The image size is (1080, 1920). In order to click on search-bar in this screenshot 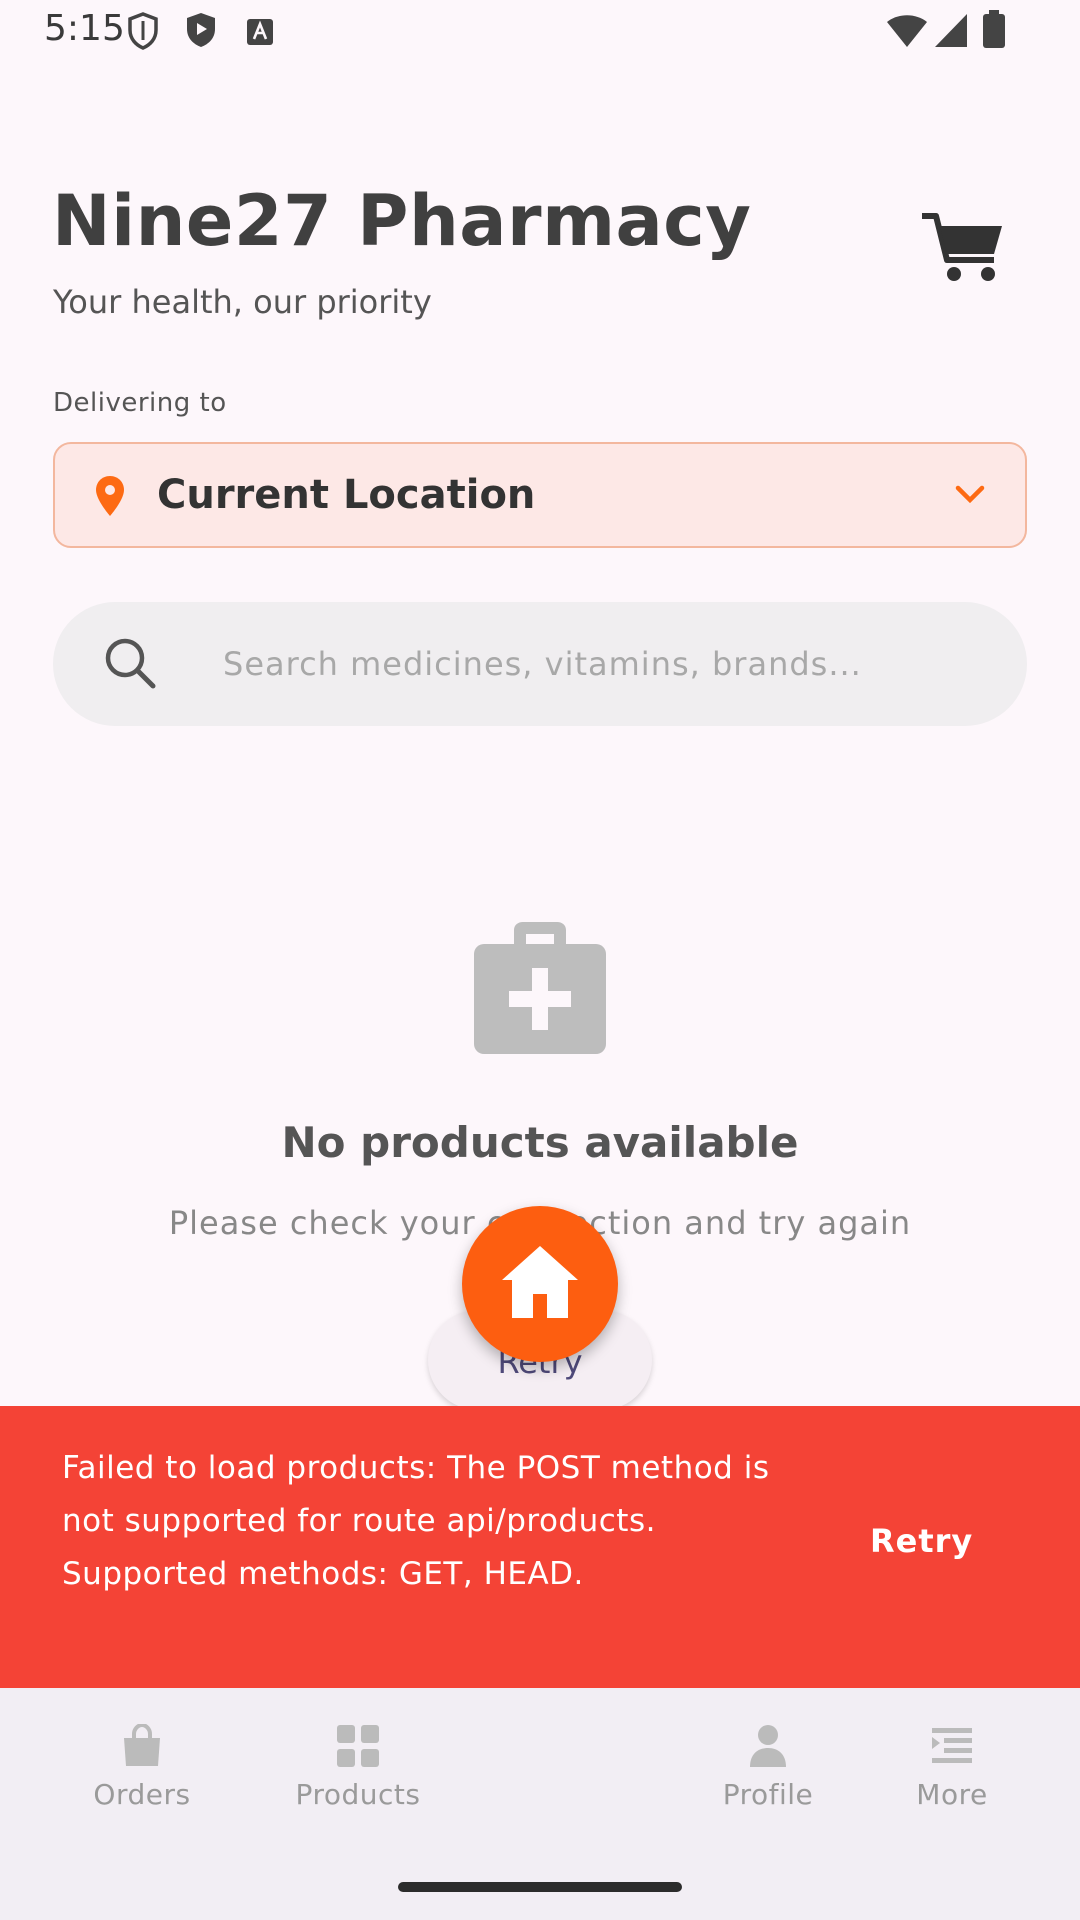, I will do `click(540, 664)`.